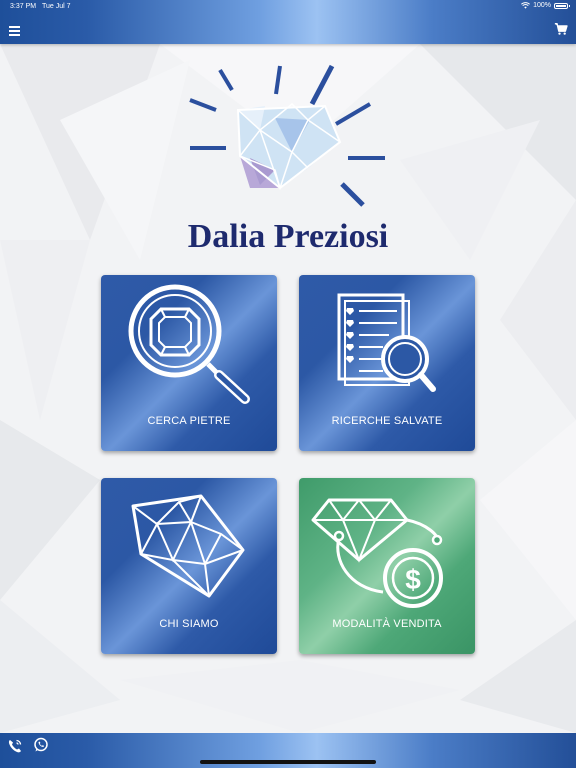  Describe the element at coordinates (188, 546) in the screenshot. I see `diamond-icon` at that location.